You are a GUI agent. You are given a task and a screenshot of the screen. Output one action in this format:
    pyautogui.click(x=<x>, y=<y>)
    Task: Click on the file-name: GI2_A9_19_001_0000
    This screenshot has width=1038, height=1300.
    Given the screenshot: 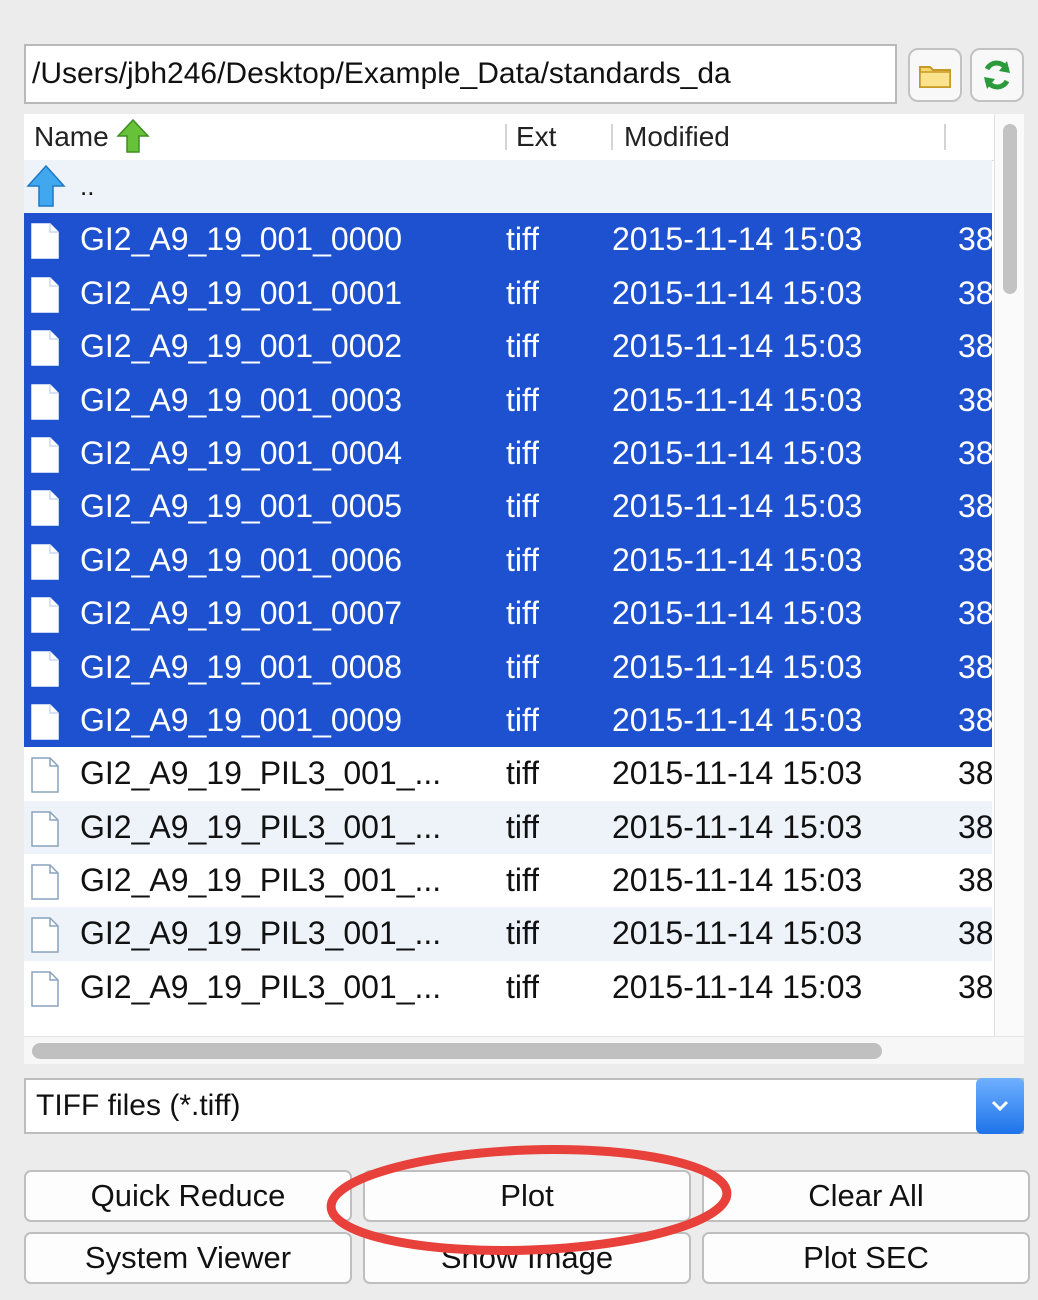 What is the action you would take?
    pyautogui.click(x=241, y=239)
    